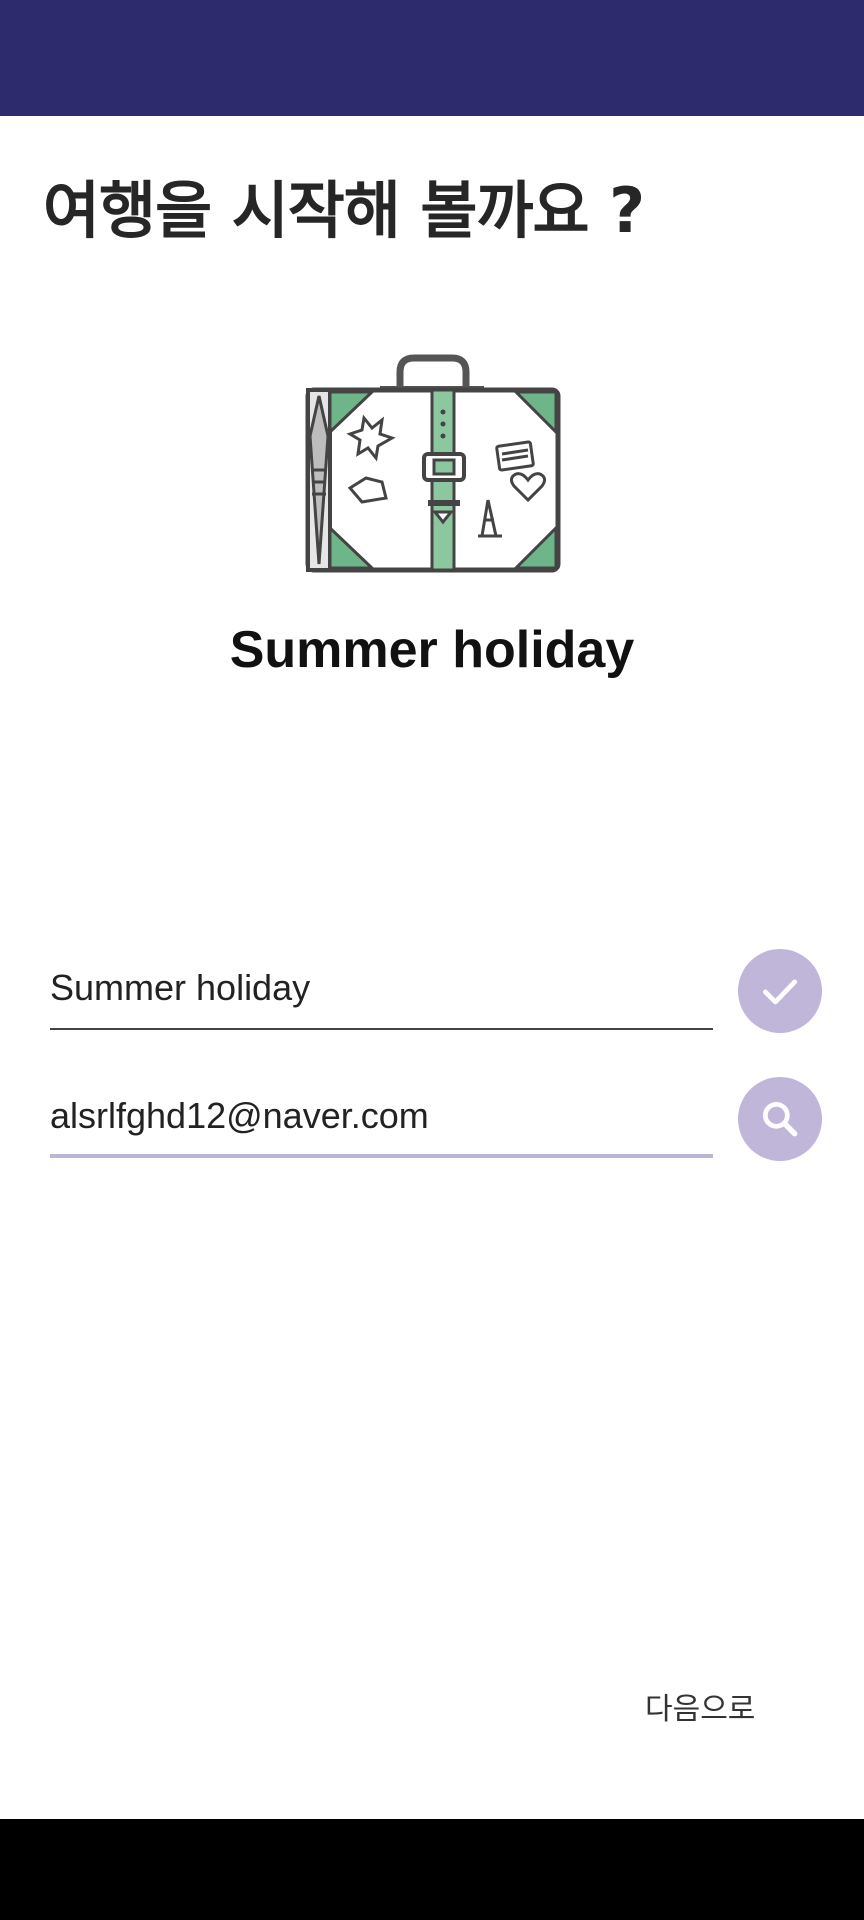  What do you see at coordinates (432, 58) in the screenshot?
I see `status-bar` at bounding box center [432, 58].